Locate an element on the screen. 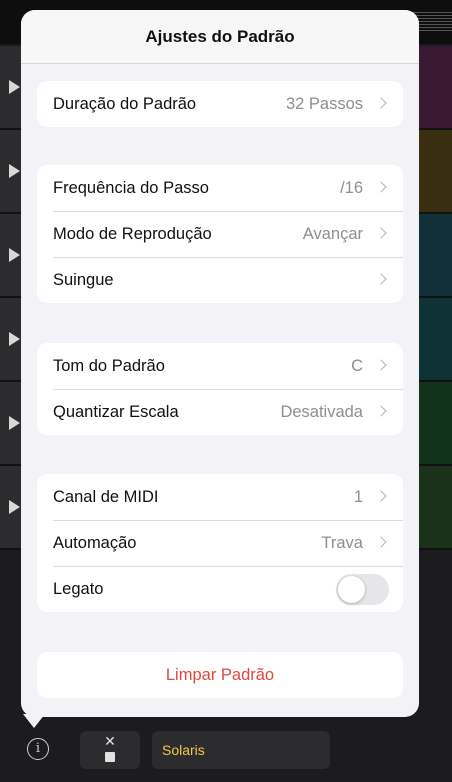 Image resolution: width=452 pixels, height=782 pixels. row-scale-quantize: Quantizar Escala Desativada is located at coordinates (220, 412).